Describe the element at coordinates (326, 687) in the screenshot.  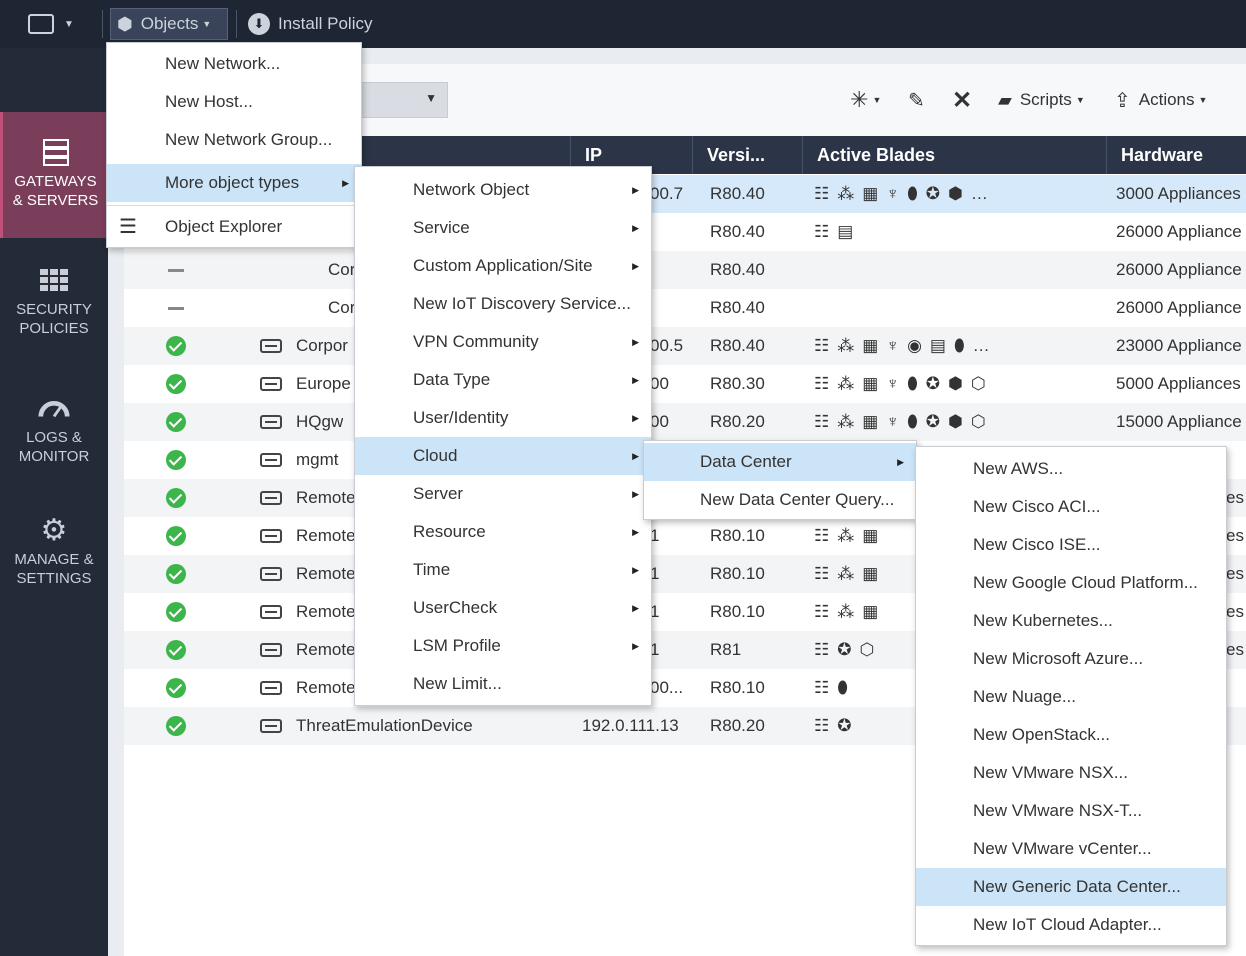
I see `row-name: Remote` at that location.